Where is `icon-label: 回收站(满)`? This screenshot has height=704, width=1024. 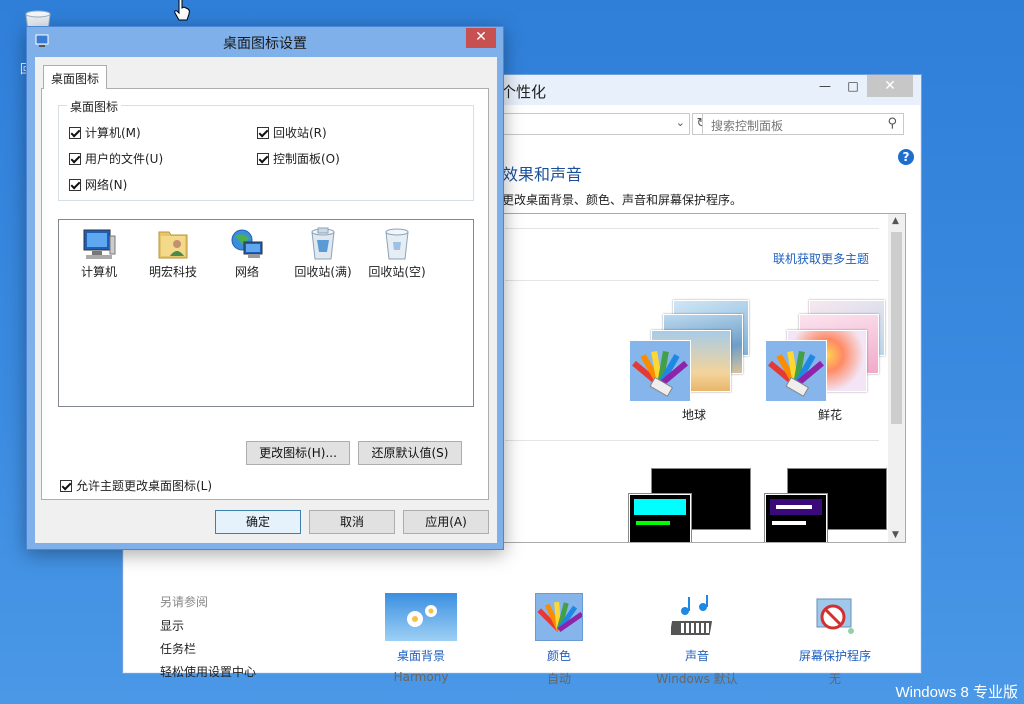
icon-label: 回收站(满) is located at coordinates (323, 272).